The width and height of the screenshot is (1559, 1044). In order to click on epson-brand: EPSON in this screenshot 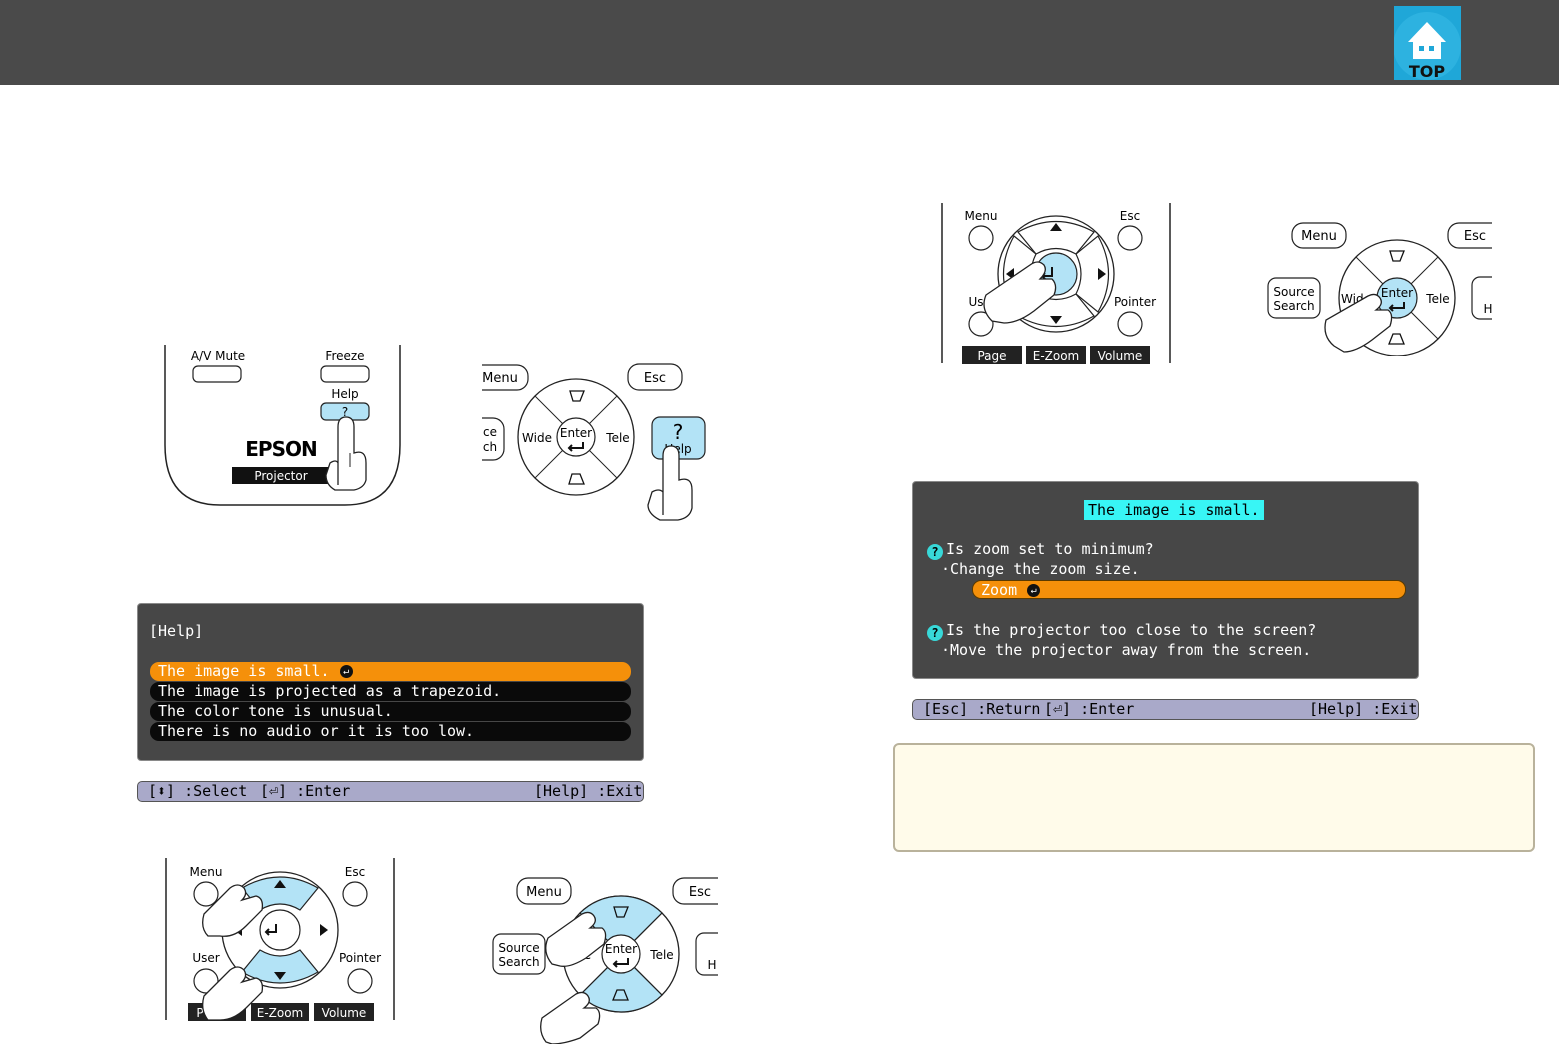, I will do `click(280, 449)`.